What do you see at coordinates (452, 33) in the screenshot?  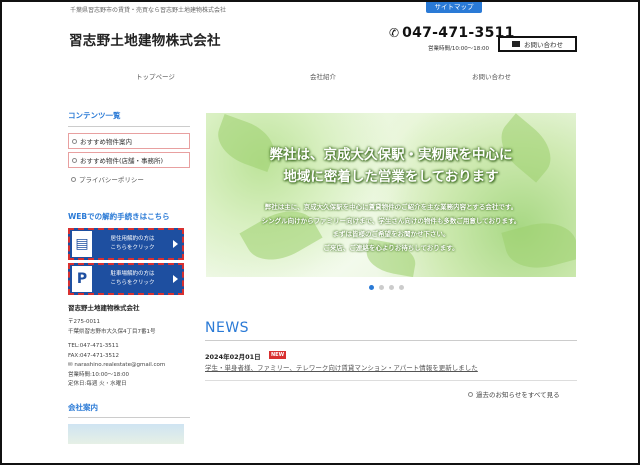 I see `phone-number: ✆ 047-471-3511` at bounding box center [452, 33].